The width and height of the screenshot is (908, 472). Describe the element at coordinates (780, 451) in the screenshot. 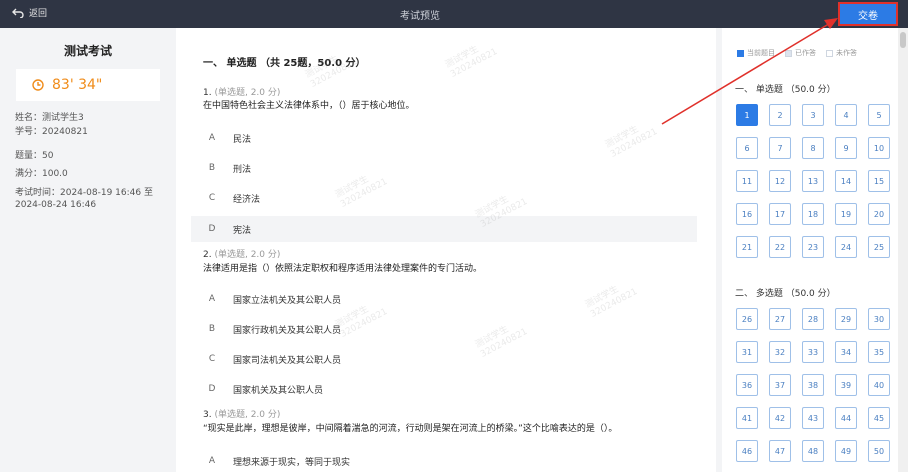

I see `question-nav-47: 47` at that location.